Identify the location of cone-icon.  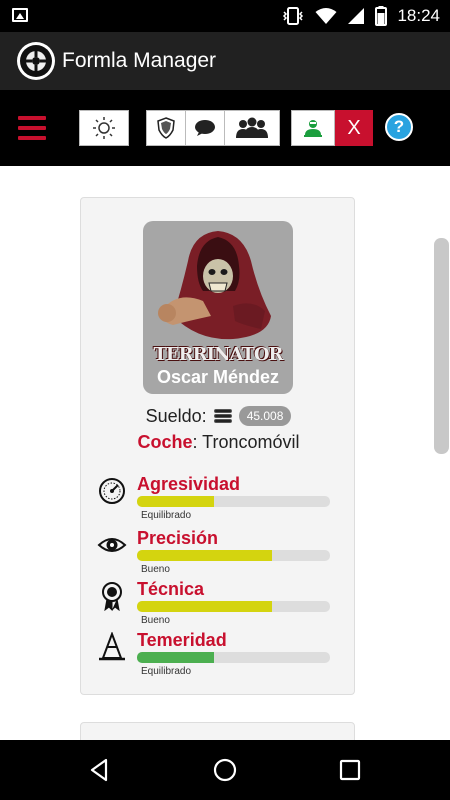
(112, 646).